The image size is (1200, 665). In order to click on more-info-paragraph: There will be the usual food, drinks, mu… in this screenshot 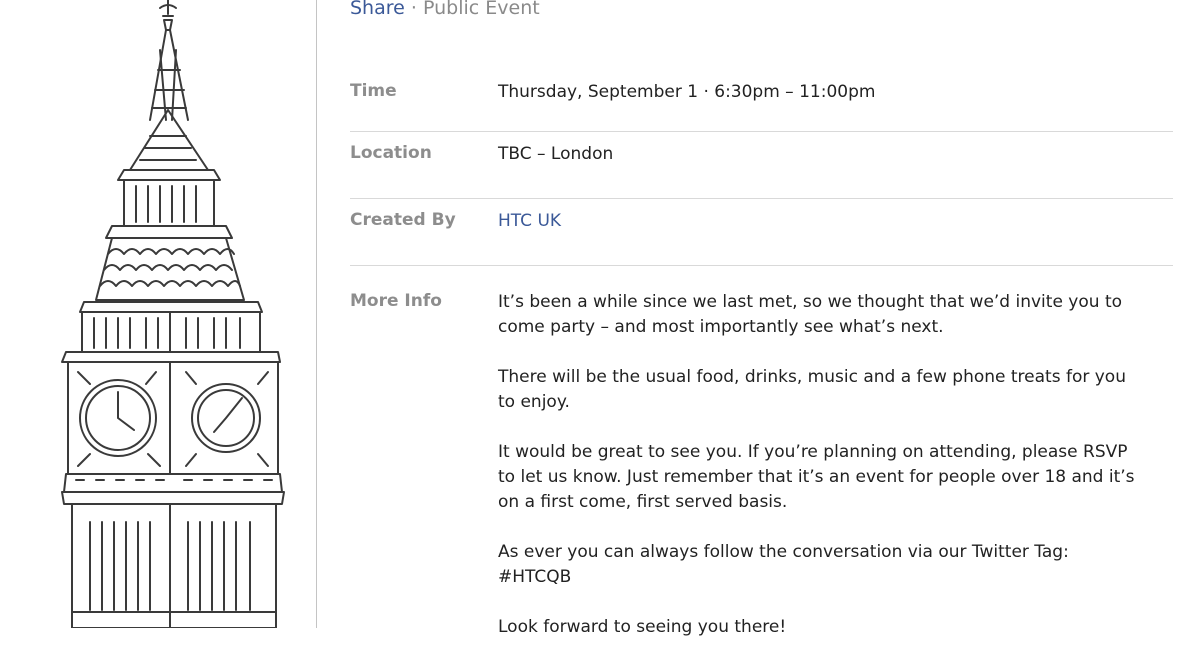, I will do `click(812, 389)`.